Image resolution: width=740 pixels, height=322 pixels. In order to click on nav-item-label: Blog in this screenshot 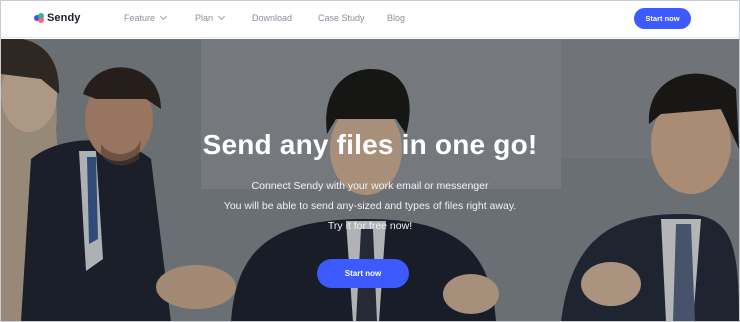, I will do `click(396, 18)`.